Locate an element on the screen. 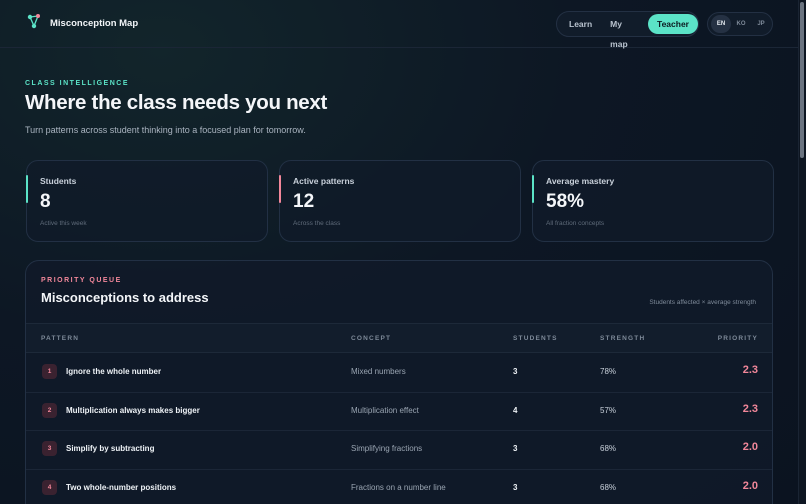 The height and width of the screenshot is (504, 806). stat-label: Average mastery is located at coordinates (580, 181).